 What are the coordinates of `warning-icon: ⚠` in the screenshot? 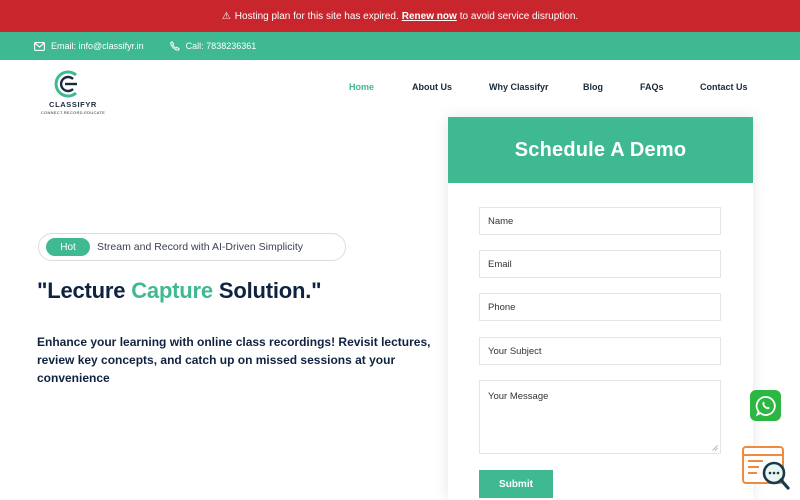 It's located at (226, 16).